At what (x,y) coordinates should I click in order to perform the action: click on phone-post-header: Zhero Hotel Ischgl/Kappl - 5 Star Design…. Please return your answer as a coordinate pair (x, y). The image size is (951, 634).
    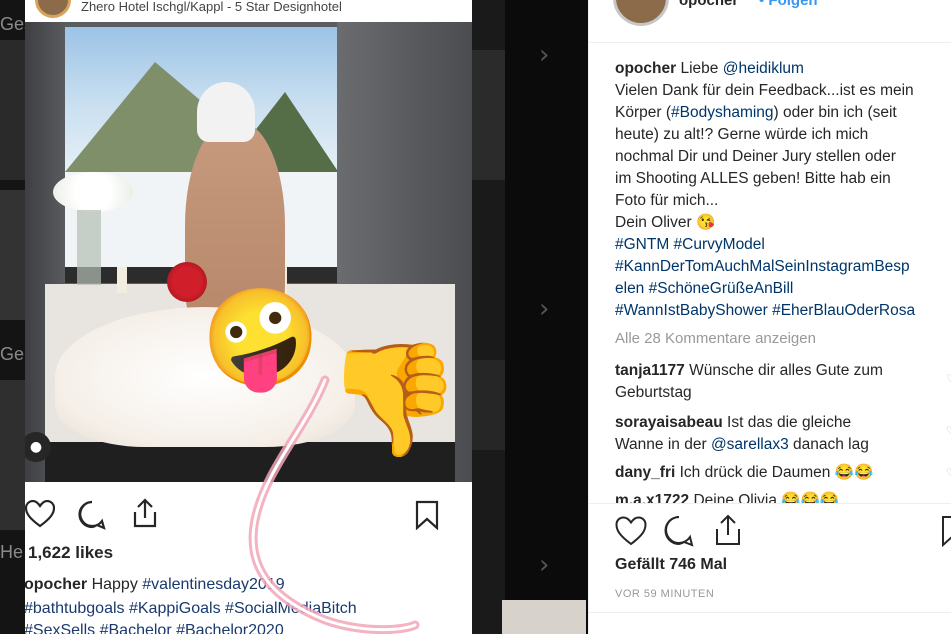
    Looking at the image, I should click on (248, 11).